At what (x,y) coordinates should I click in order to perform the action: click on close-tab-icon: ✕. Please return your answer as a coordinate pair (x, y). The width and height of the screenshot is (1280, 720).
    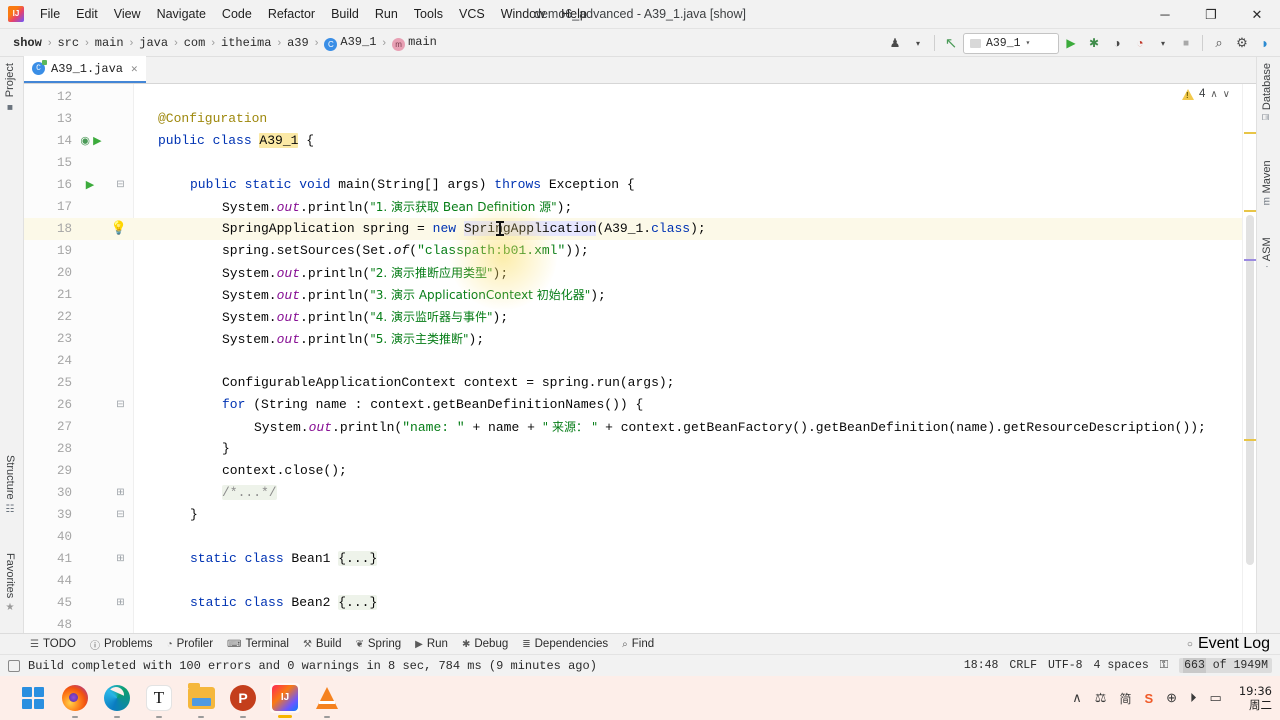
    Looking at the image, I should click on (134, 69).